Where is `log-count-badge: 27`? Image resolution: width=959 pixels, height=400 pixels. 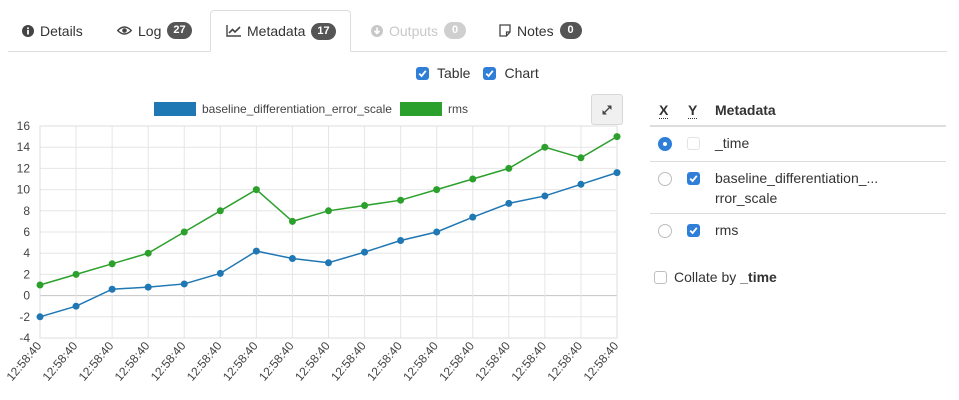 log-count-badge: 27 is located at coordinates (179, 30).